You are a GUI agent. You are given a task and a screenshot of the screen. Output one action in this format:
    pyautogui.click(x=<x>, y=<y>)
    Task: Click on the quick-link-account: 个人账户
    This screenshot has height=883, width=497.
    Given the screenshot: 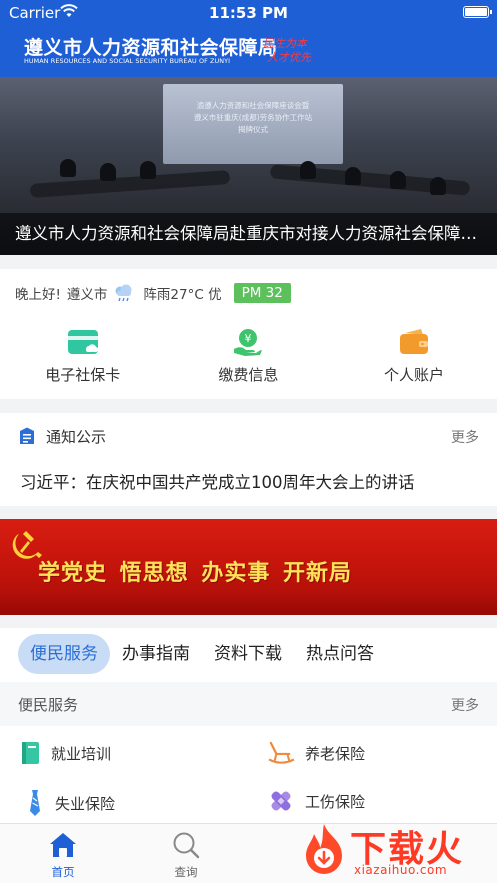 What is the action you would take?
    pyautogui.click(x=414, y=356)
    